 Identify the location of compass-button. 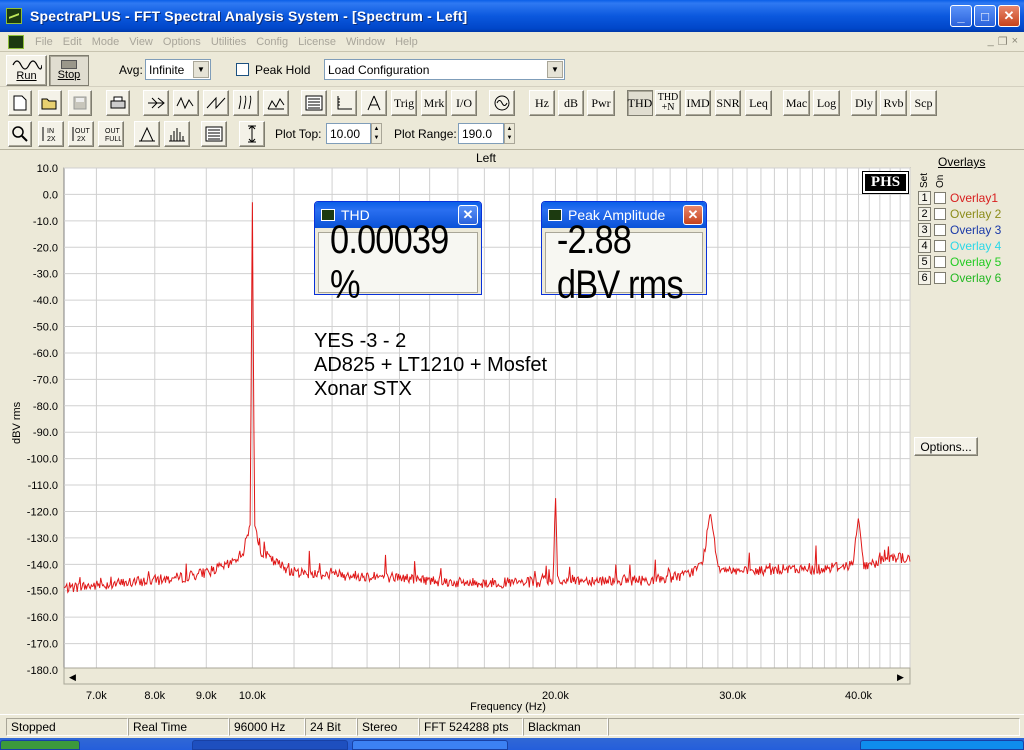
(374, 103).